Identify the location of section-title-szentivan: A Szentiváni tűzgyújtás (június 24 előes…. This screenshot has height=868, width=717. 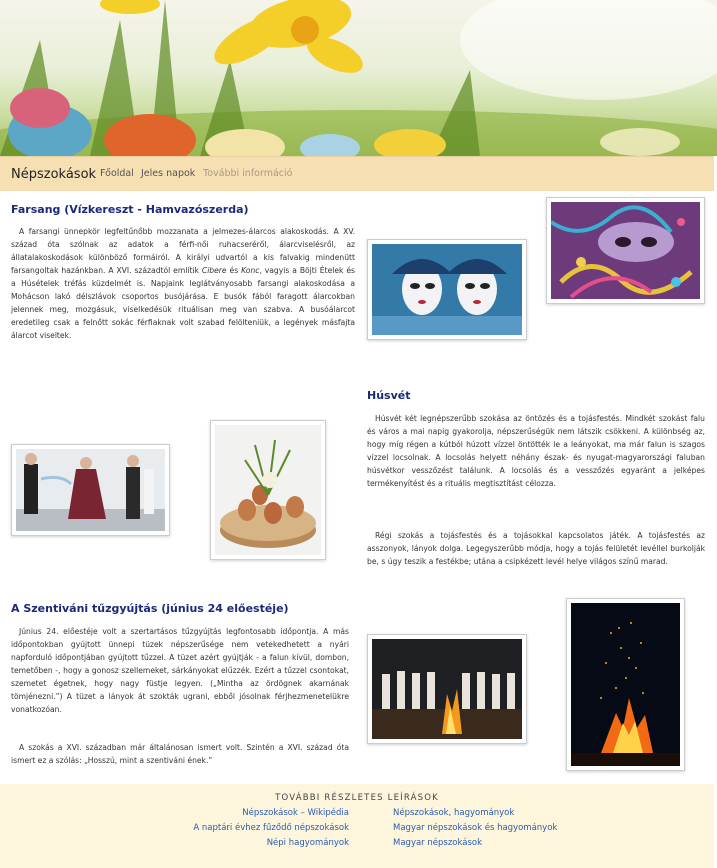
(150, 608).